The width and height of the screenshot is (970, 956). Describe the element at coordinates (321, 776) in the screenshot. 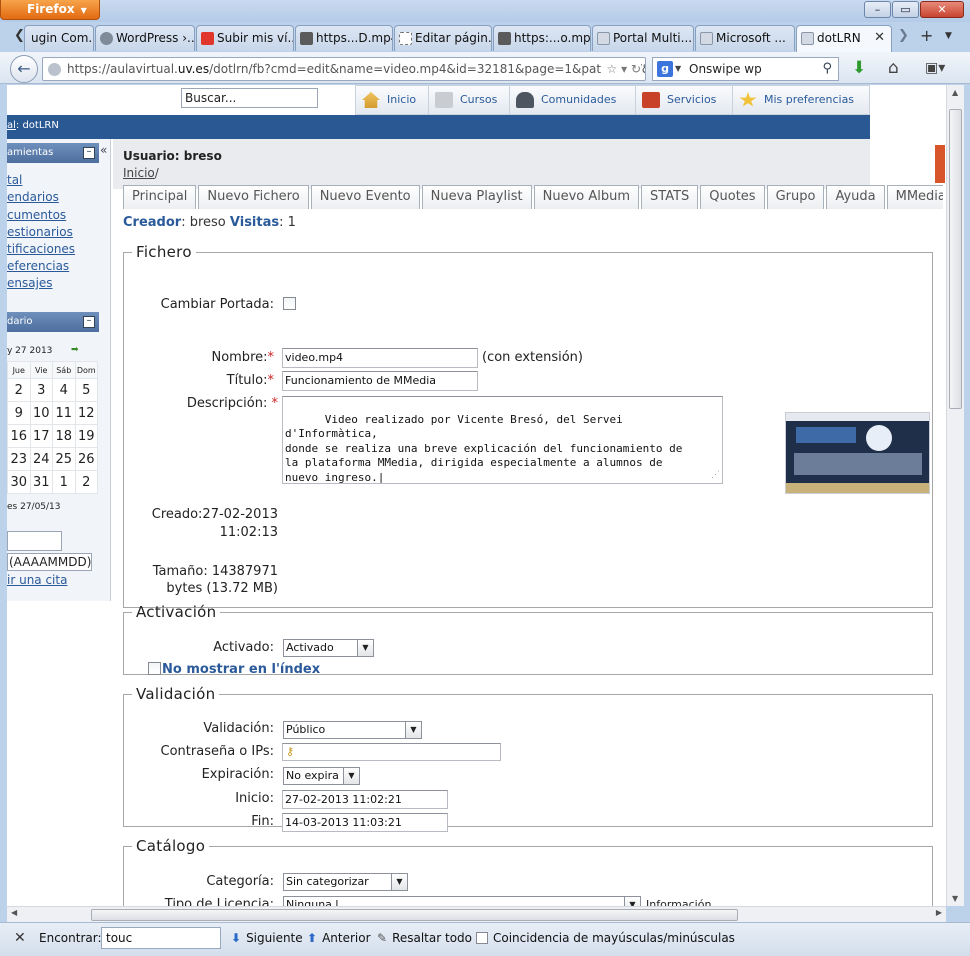

I see `expiracion-select: No expira ▼` at that location.